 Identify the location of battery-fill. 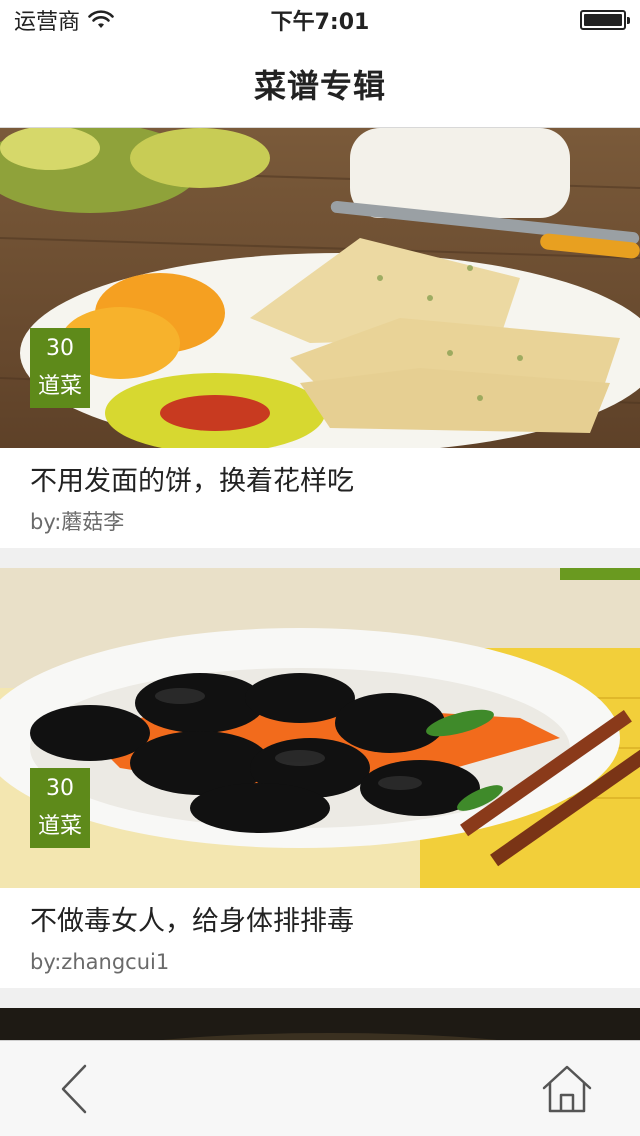
(603, 20).